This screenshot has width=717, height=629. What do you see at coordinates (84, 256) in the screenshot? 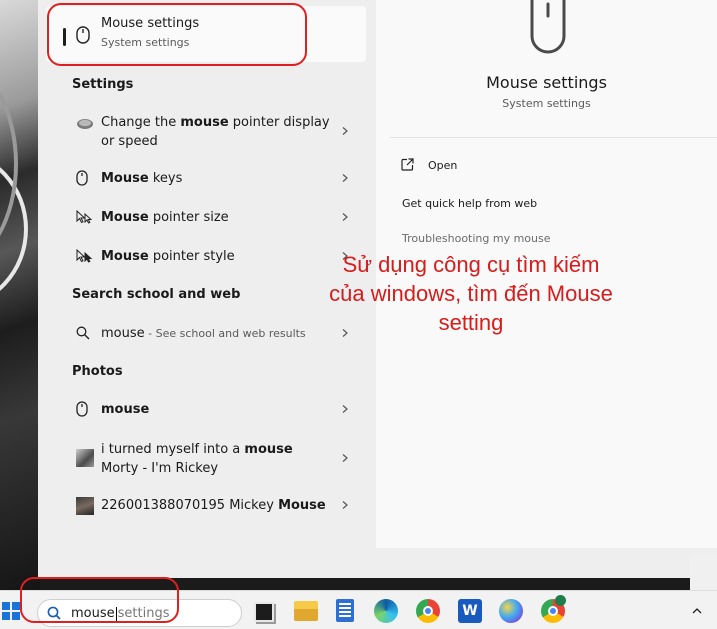
I see `pointer-style-icon` at bounding box center [84, 256].